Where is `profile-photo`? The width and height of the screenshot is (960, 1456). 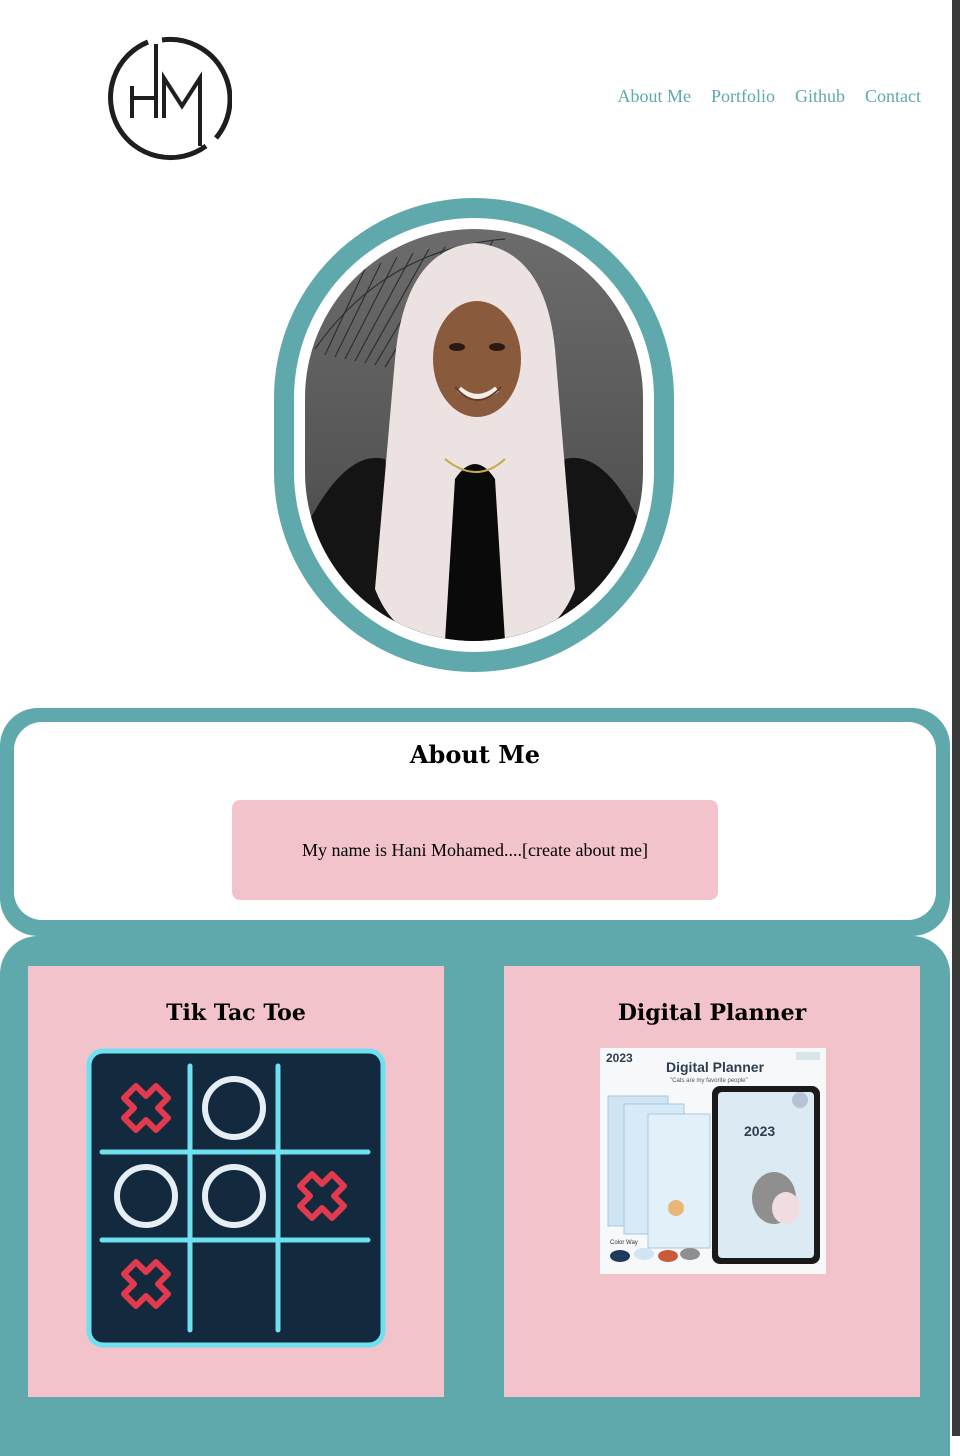
profile-photo is located at coordinates (474, 435).